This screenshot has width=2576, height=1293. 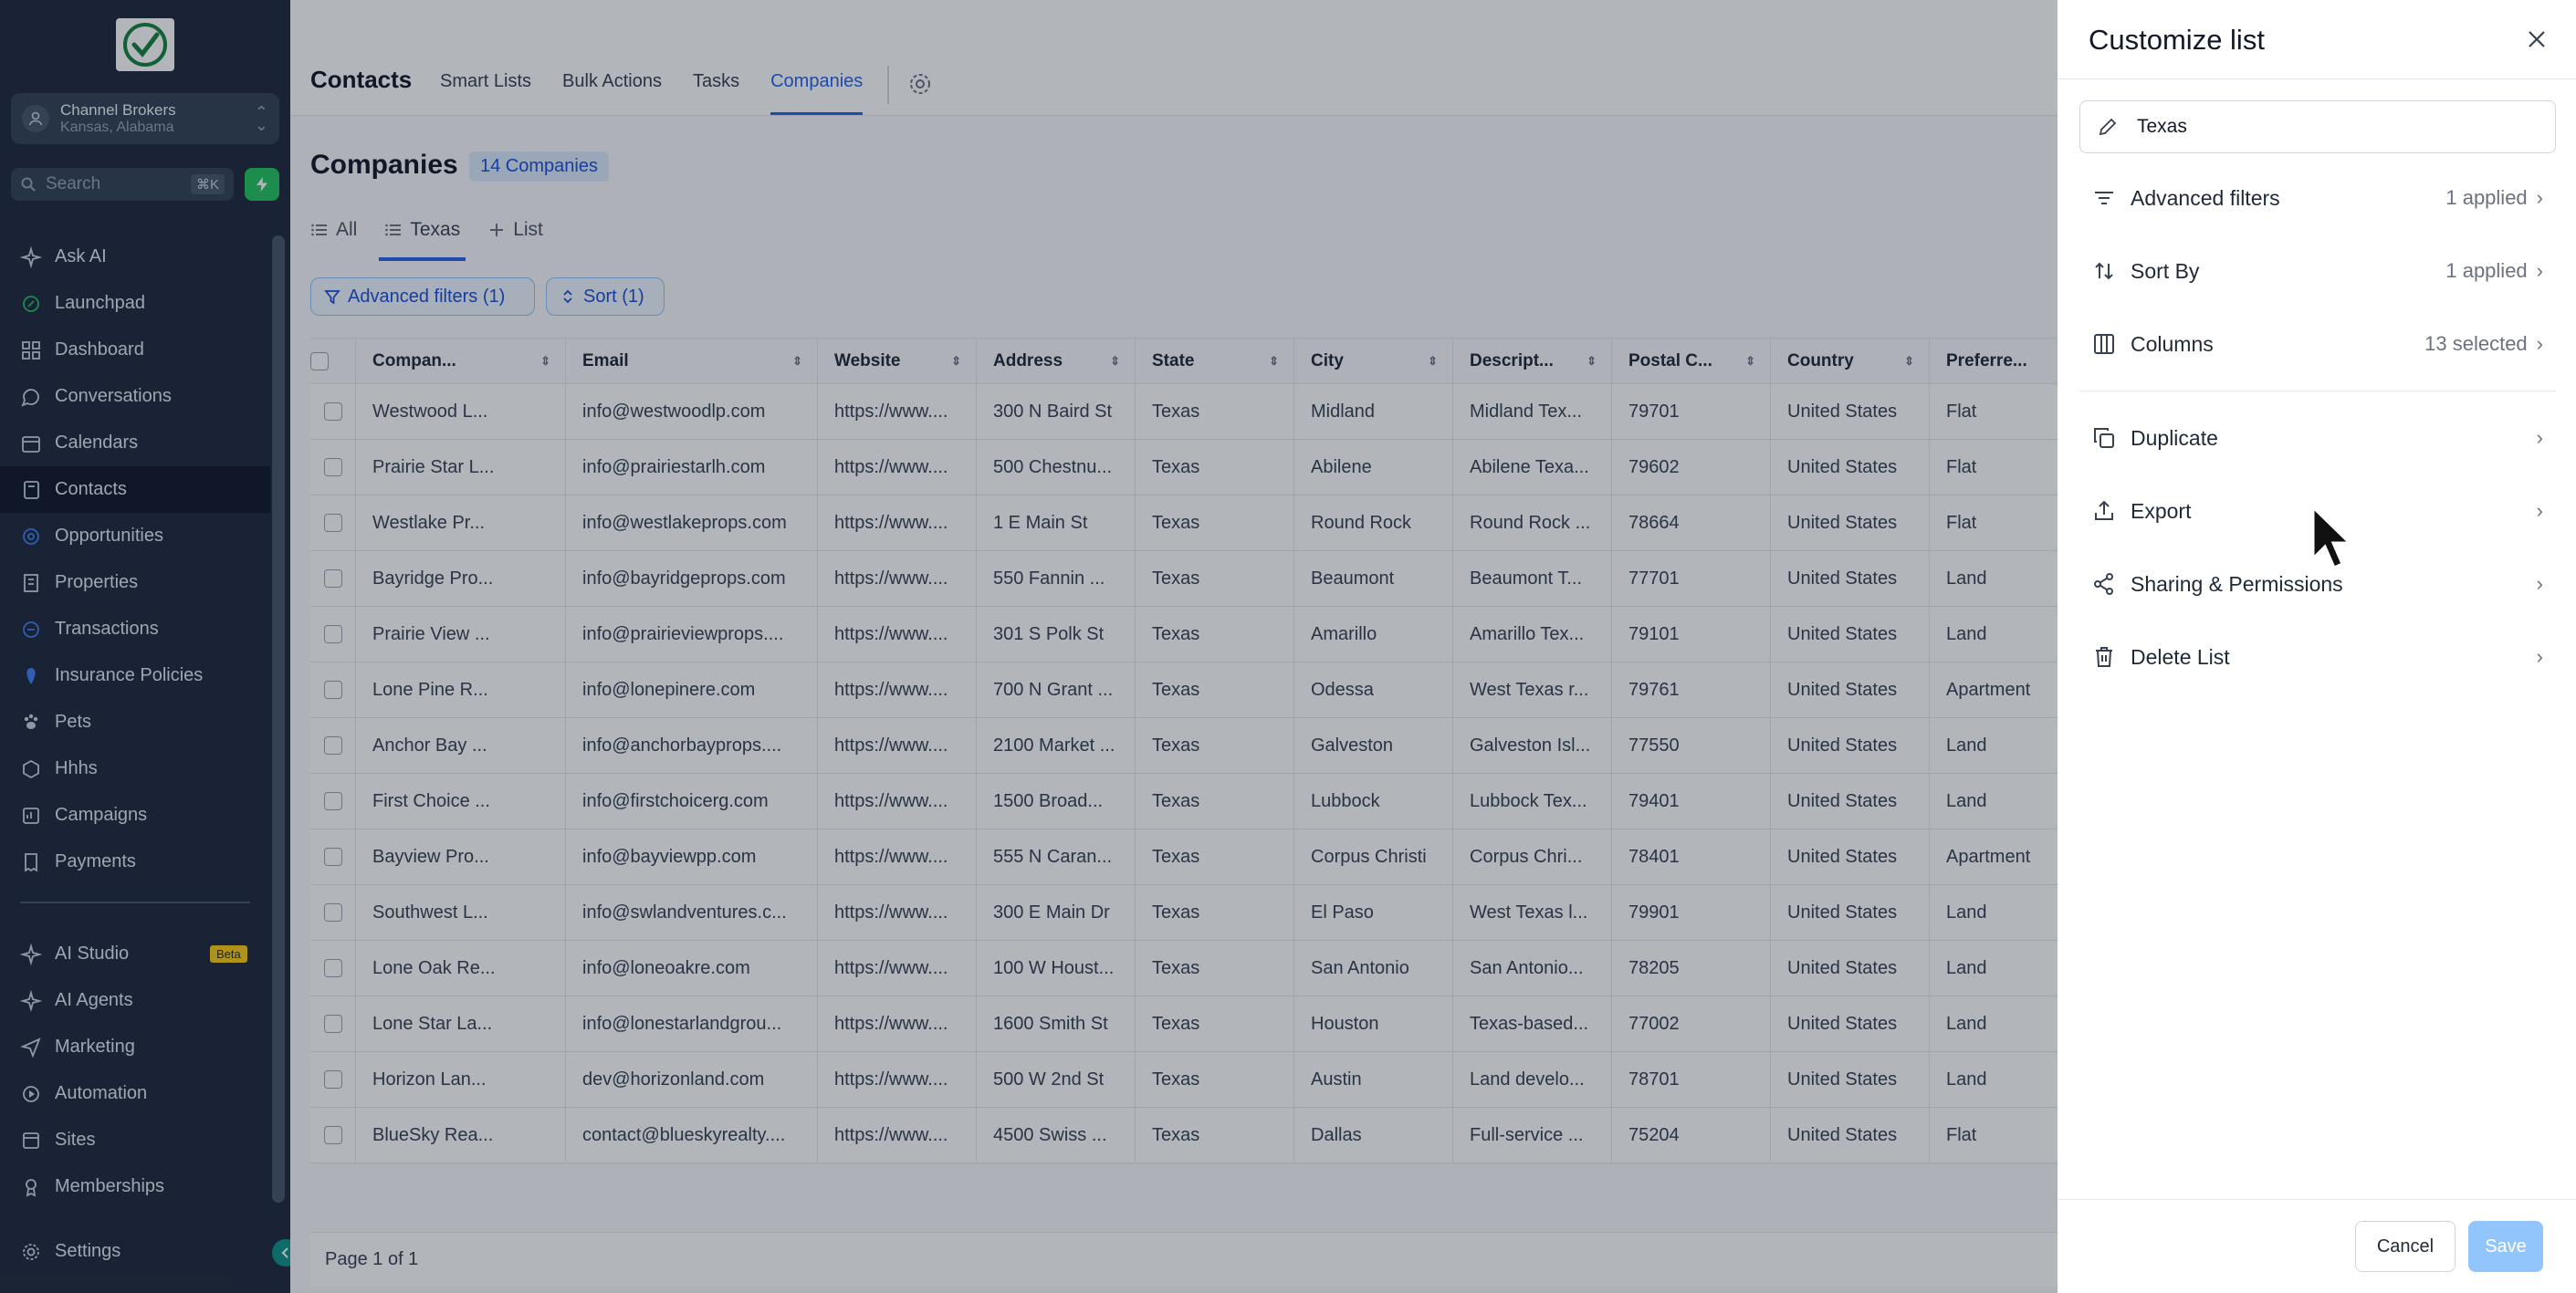 What do you see at coordinates (2205, 197) in the screenshot?
I see `row-label: Advanced filters` at bounding box center [2205, 197].